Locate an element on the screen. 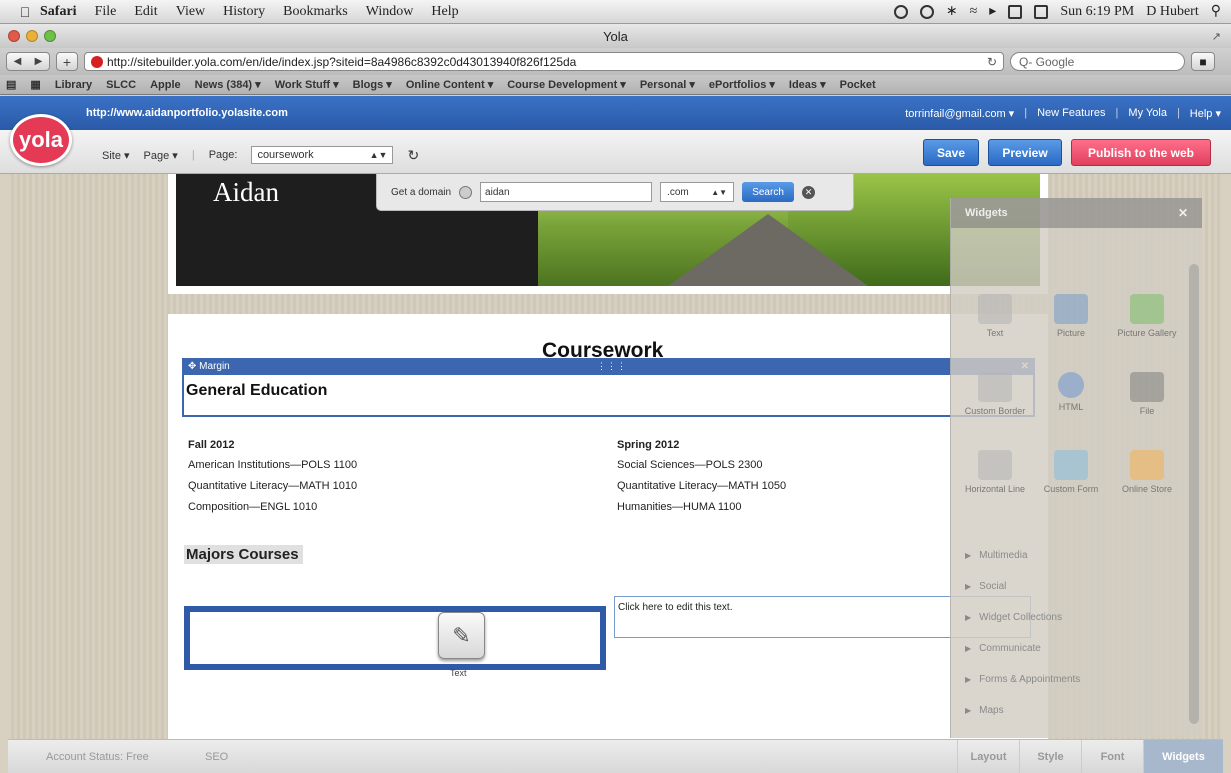 This screenshot has height=773, width=1231. tab-style: Style is located at coordinates (1050, 756).